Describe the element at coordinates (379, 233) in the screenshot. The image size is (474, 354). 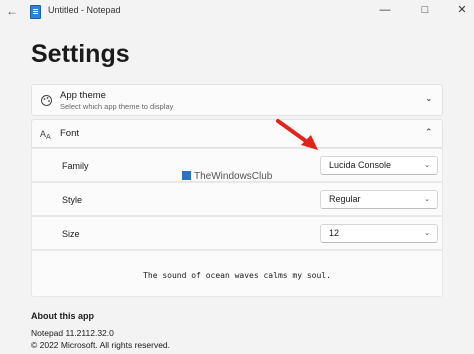
I see `font-size-dropdown: 12 ⌄` at that location.